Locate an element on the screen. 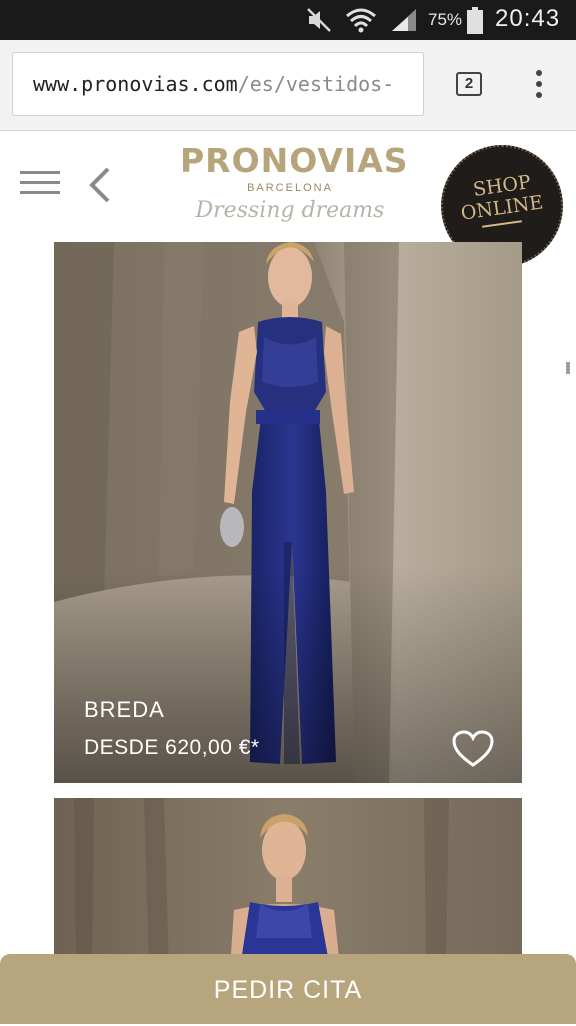 The image size is (576, 1026). wifi-icon is located at coordinates (361, 20).